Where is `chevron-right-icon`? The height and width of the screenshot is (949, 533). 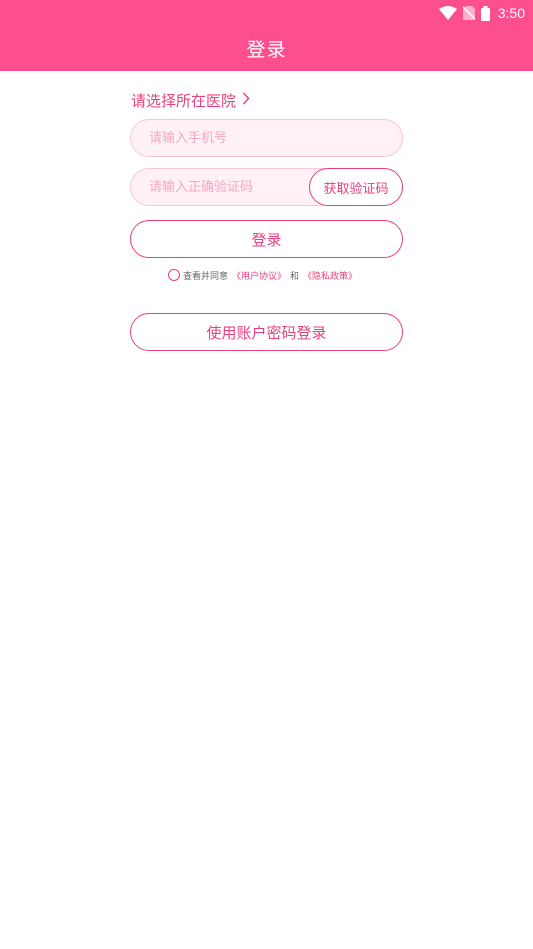 chevron-right-icon is located at coordinates (246, 100).